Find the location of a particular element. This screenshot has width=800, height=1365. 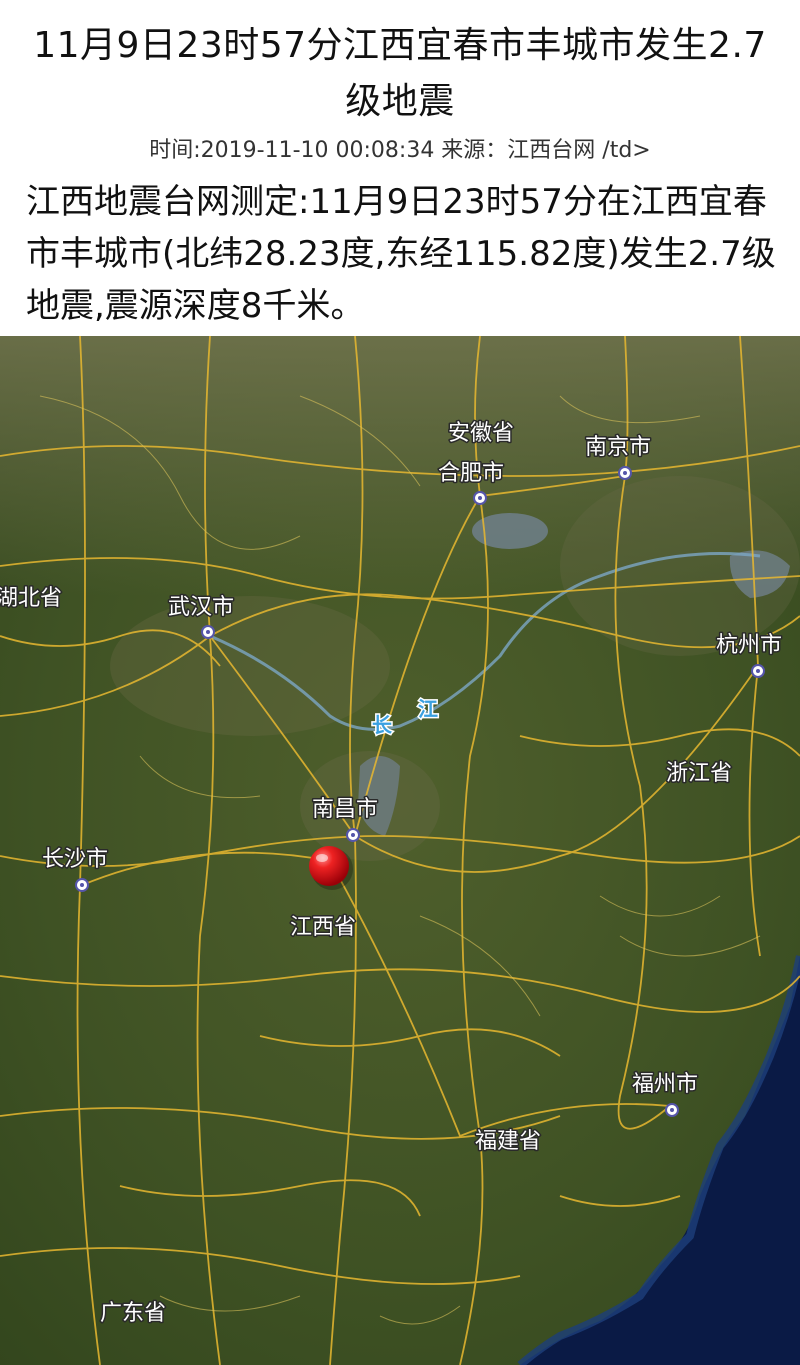

label-hubei: 湖北省 is located at coordinates (31, 598).